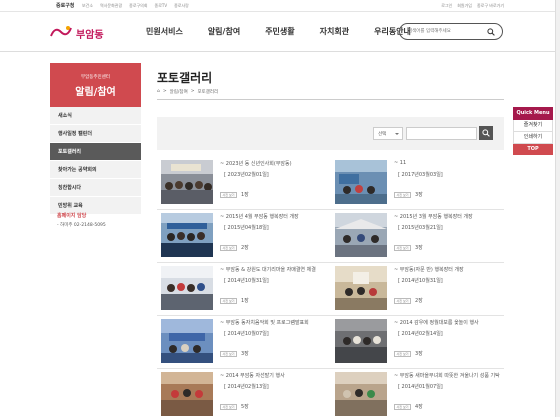 Image resolution: width=560 pixels, height=417 pixels. Describe the element at coordinates (95, 116) in the screenshot. I see `sidebar-item-news: 새소식` at that location.